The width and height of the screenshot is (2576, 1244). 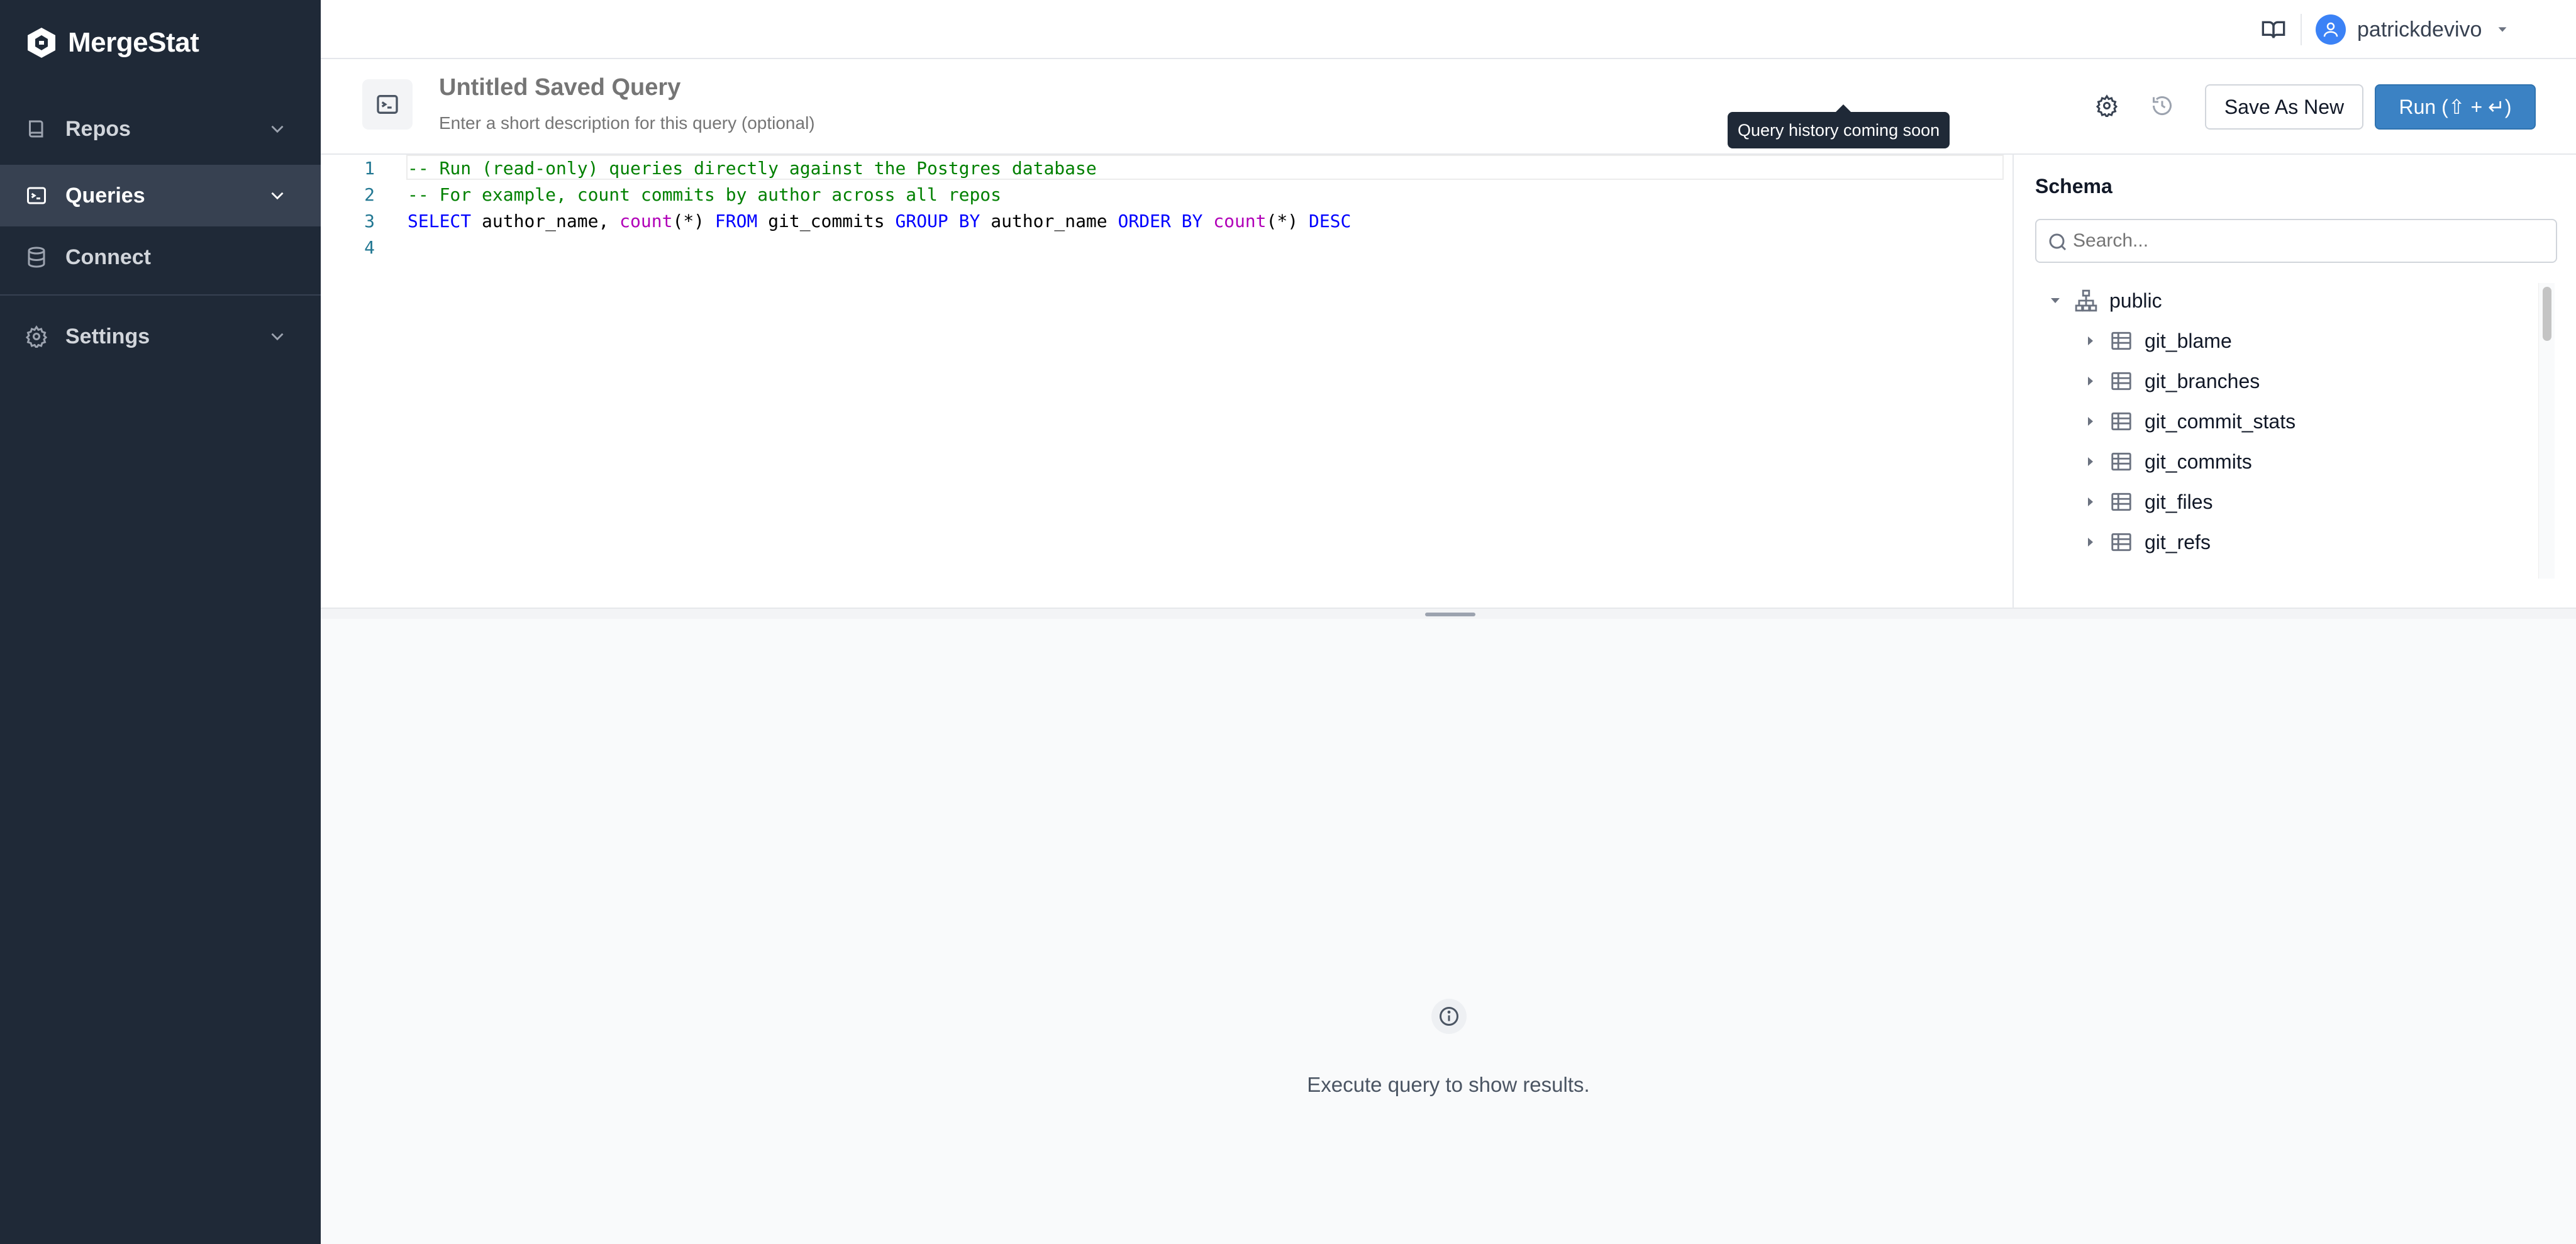 I want to click on schema-panel: Schema public git_blame git_branches, so click(x=2294, y=381).